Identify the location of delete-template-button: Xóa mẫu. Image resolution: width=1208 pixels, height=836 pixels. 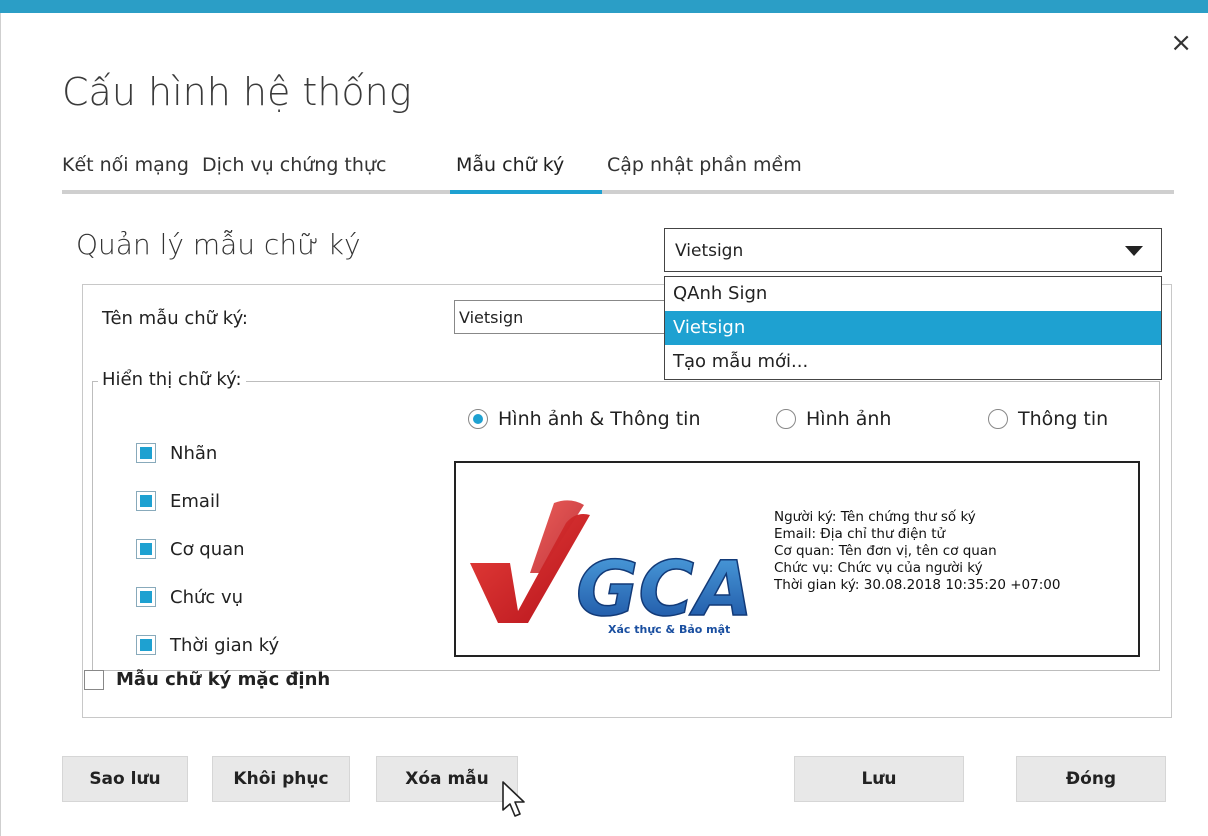
(447, 779).